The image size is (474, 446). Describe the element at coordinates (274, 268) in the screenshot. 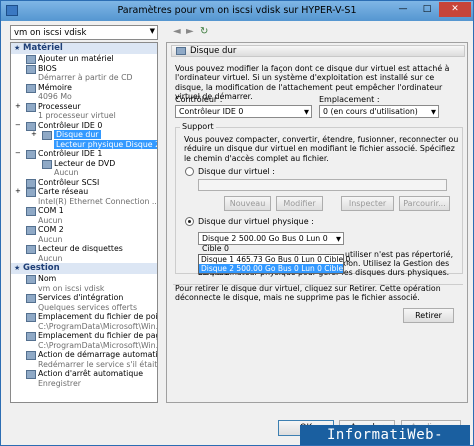

I see `dropdown-option-selected: Disque 2 500.00 Go Bus 0 Lun 0 Cible 0` at that location.